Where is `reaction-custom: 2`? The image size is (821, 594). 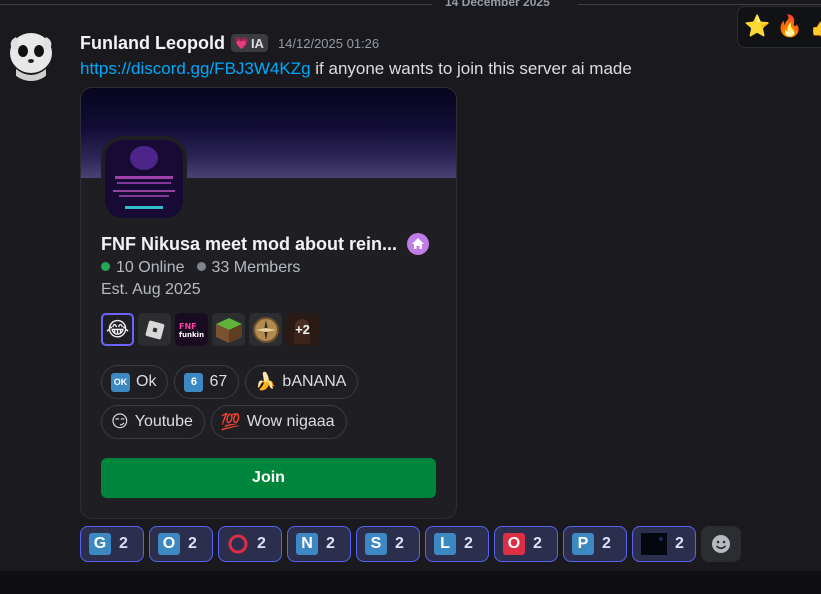
reaction-custom: 2 is located at coordinates (664, 544).